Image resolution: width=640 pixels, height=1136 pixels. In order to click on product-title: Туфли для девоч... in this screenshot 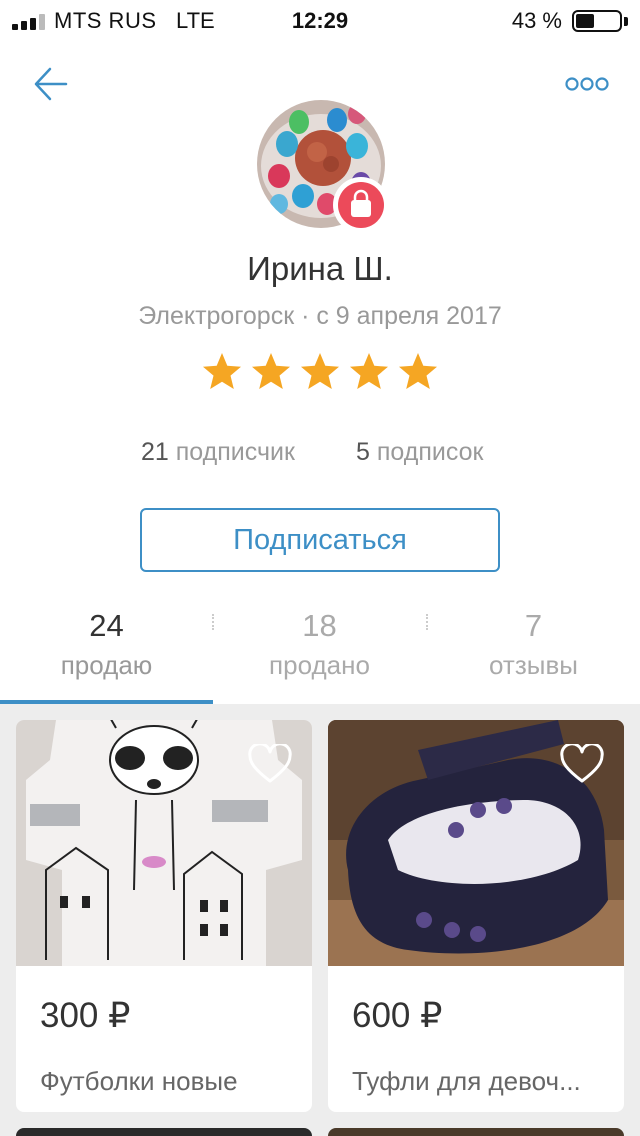, I will do `click(466, 1081)`.